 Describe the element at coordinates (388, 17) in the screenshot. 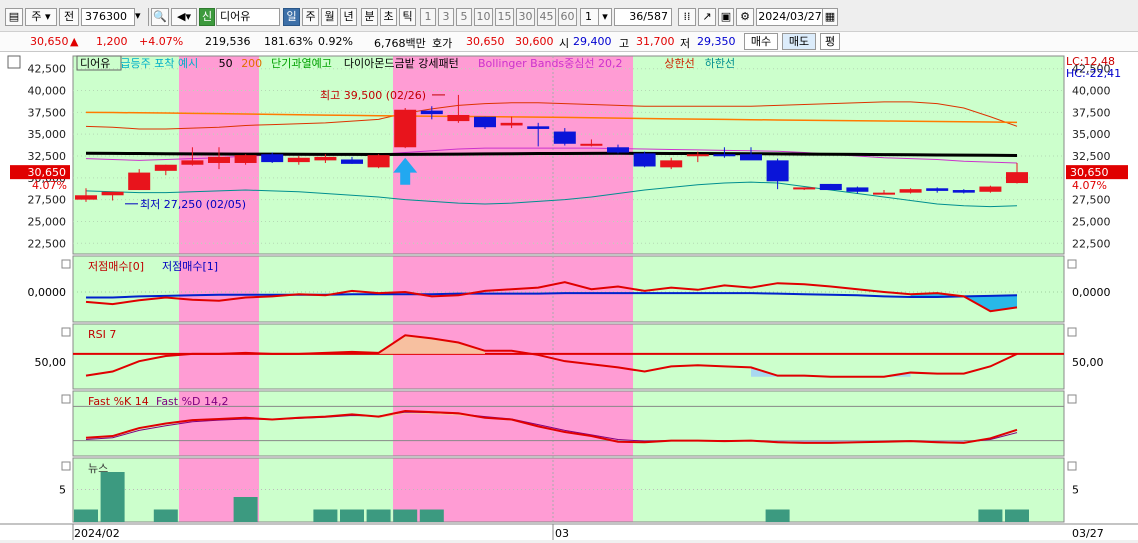

I see `timeframe-button-5: 초` at that location.